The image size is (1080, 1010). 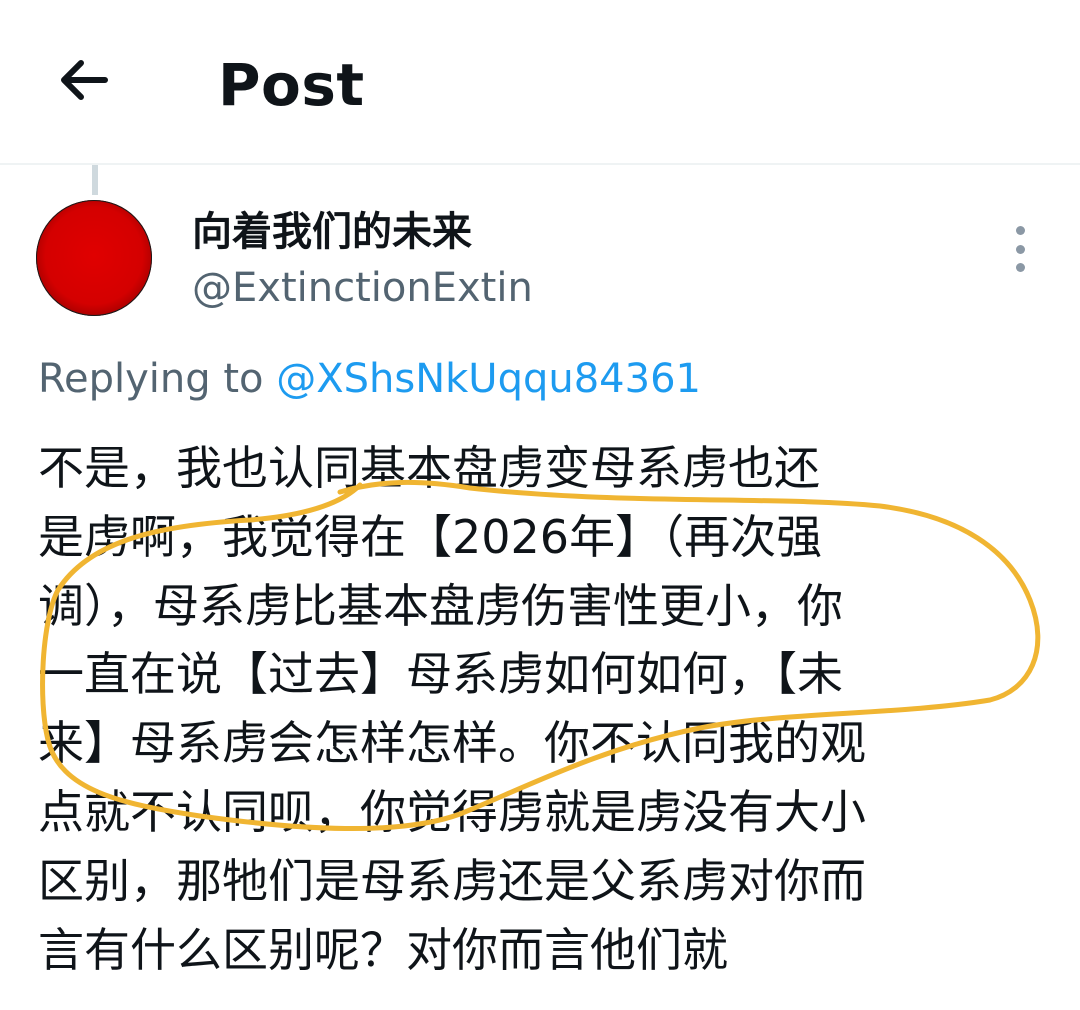 I want to click on more-vertical-icon, so click(x=1020, y=249).